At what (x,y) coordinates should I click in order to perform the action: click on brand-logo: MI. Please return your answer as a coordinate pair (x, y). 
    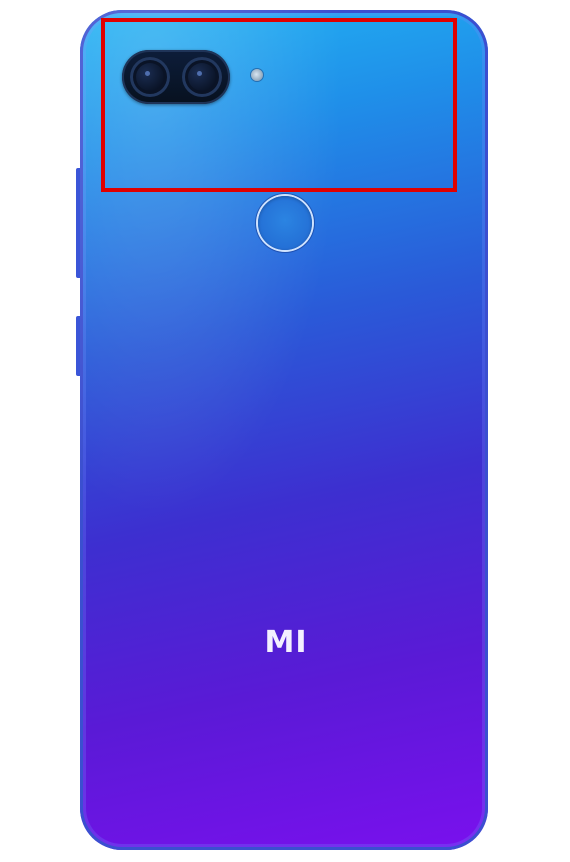
    Looking at the image, I should click on (286, 642).